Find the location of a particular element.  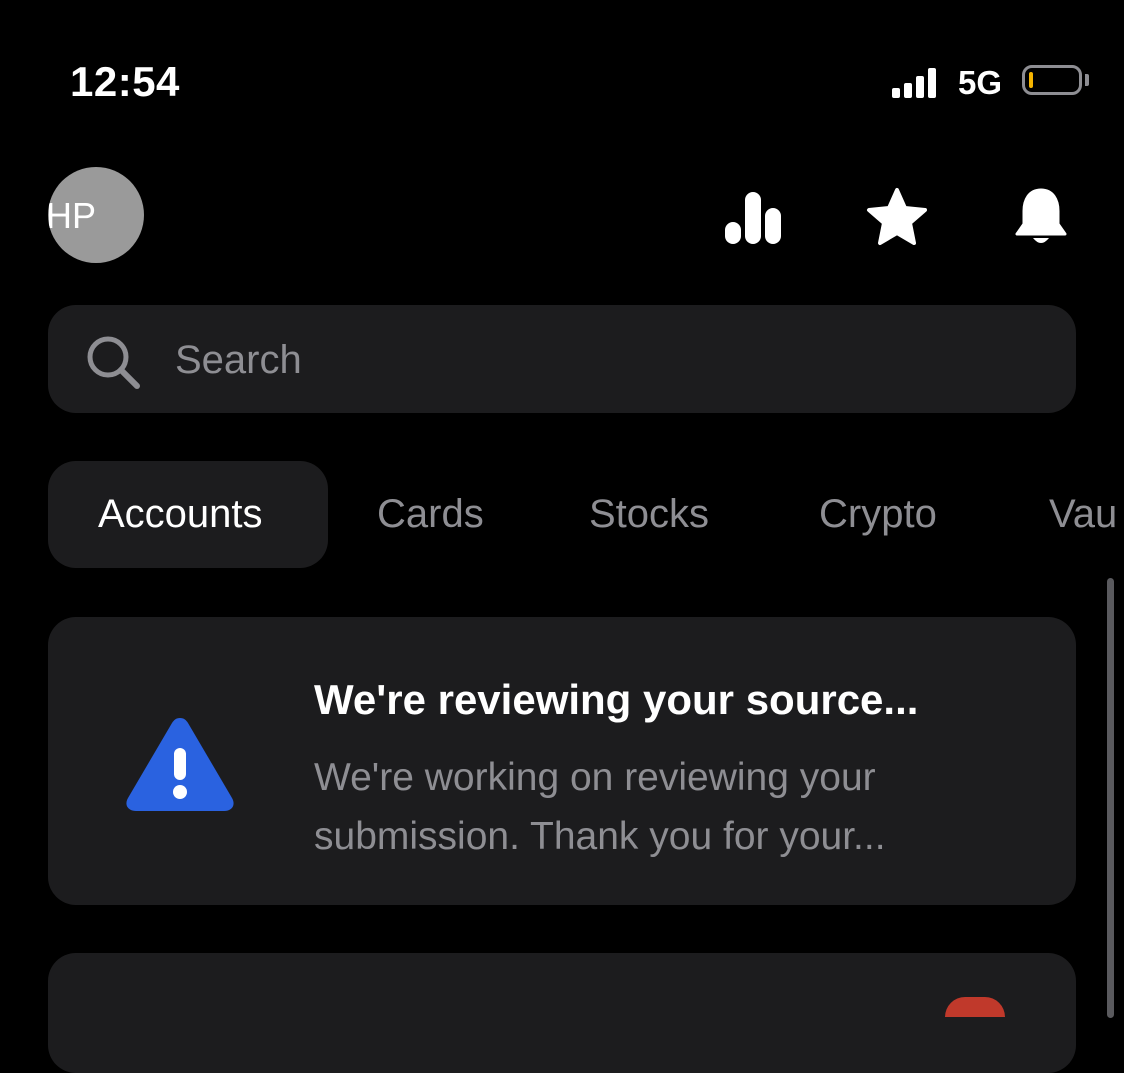

avatar: HP is located at coordinates (96, 215).